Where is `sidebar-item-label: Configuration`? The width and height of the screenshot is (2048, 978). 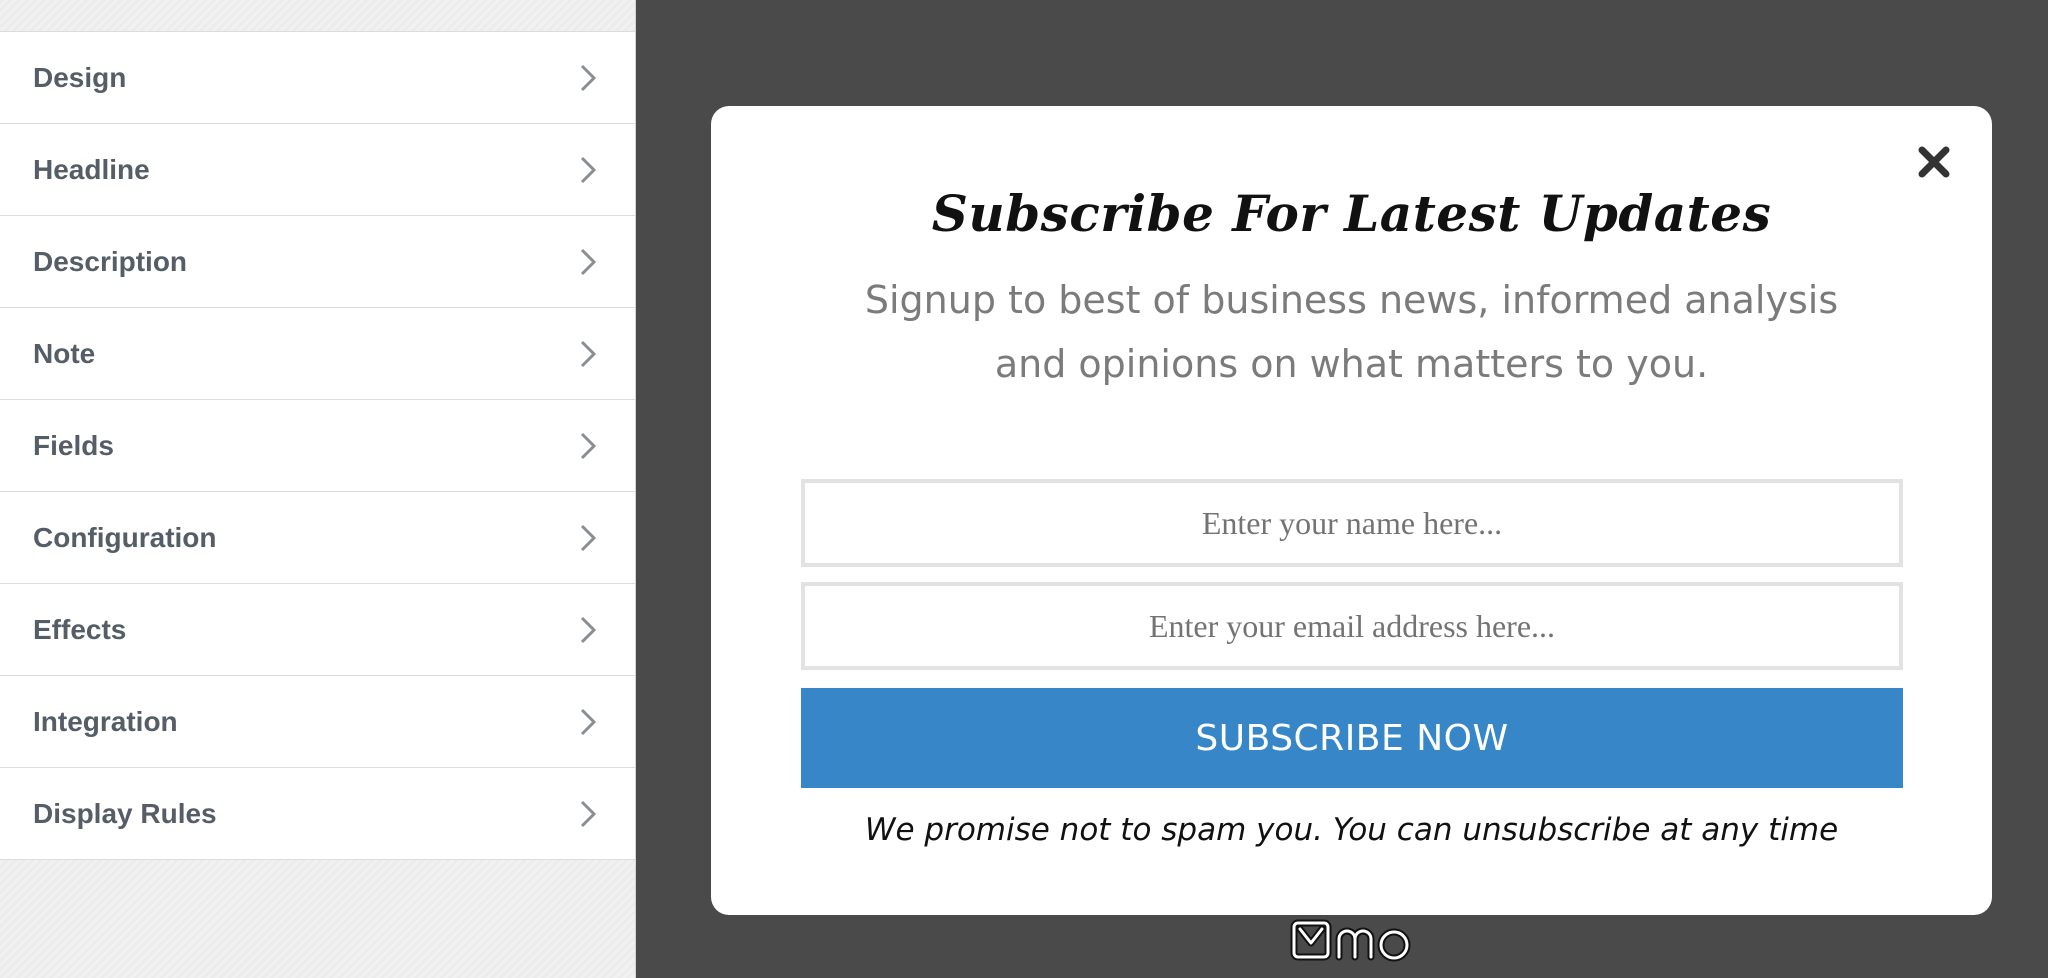 sidebar-item-label: Configuration is located at coordinates (125, 537).